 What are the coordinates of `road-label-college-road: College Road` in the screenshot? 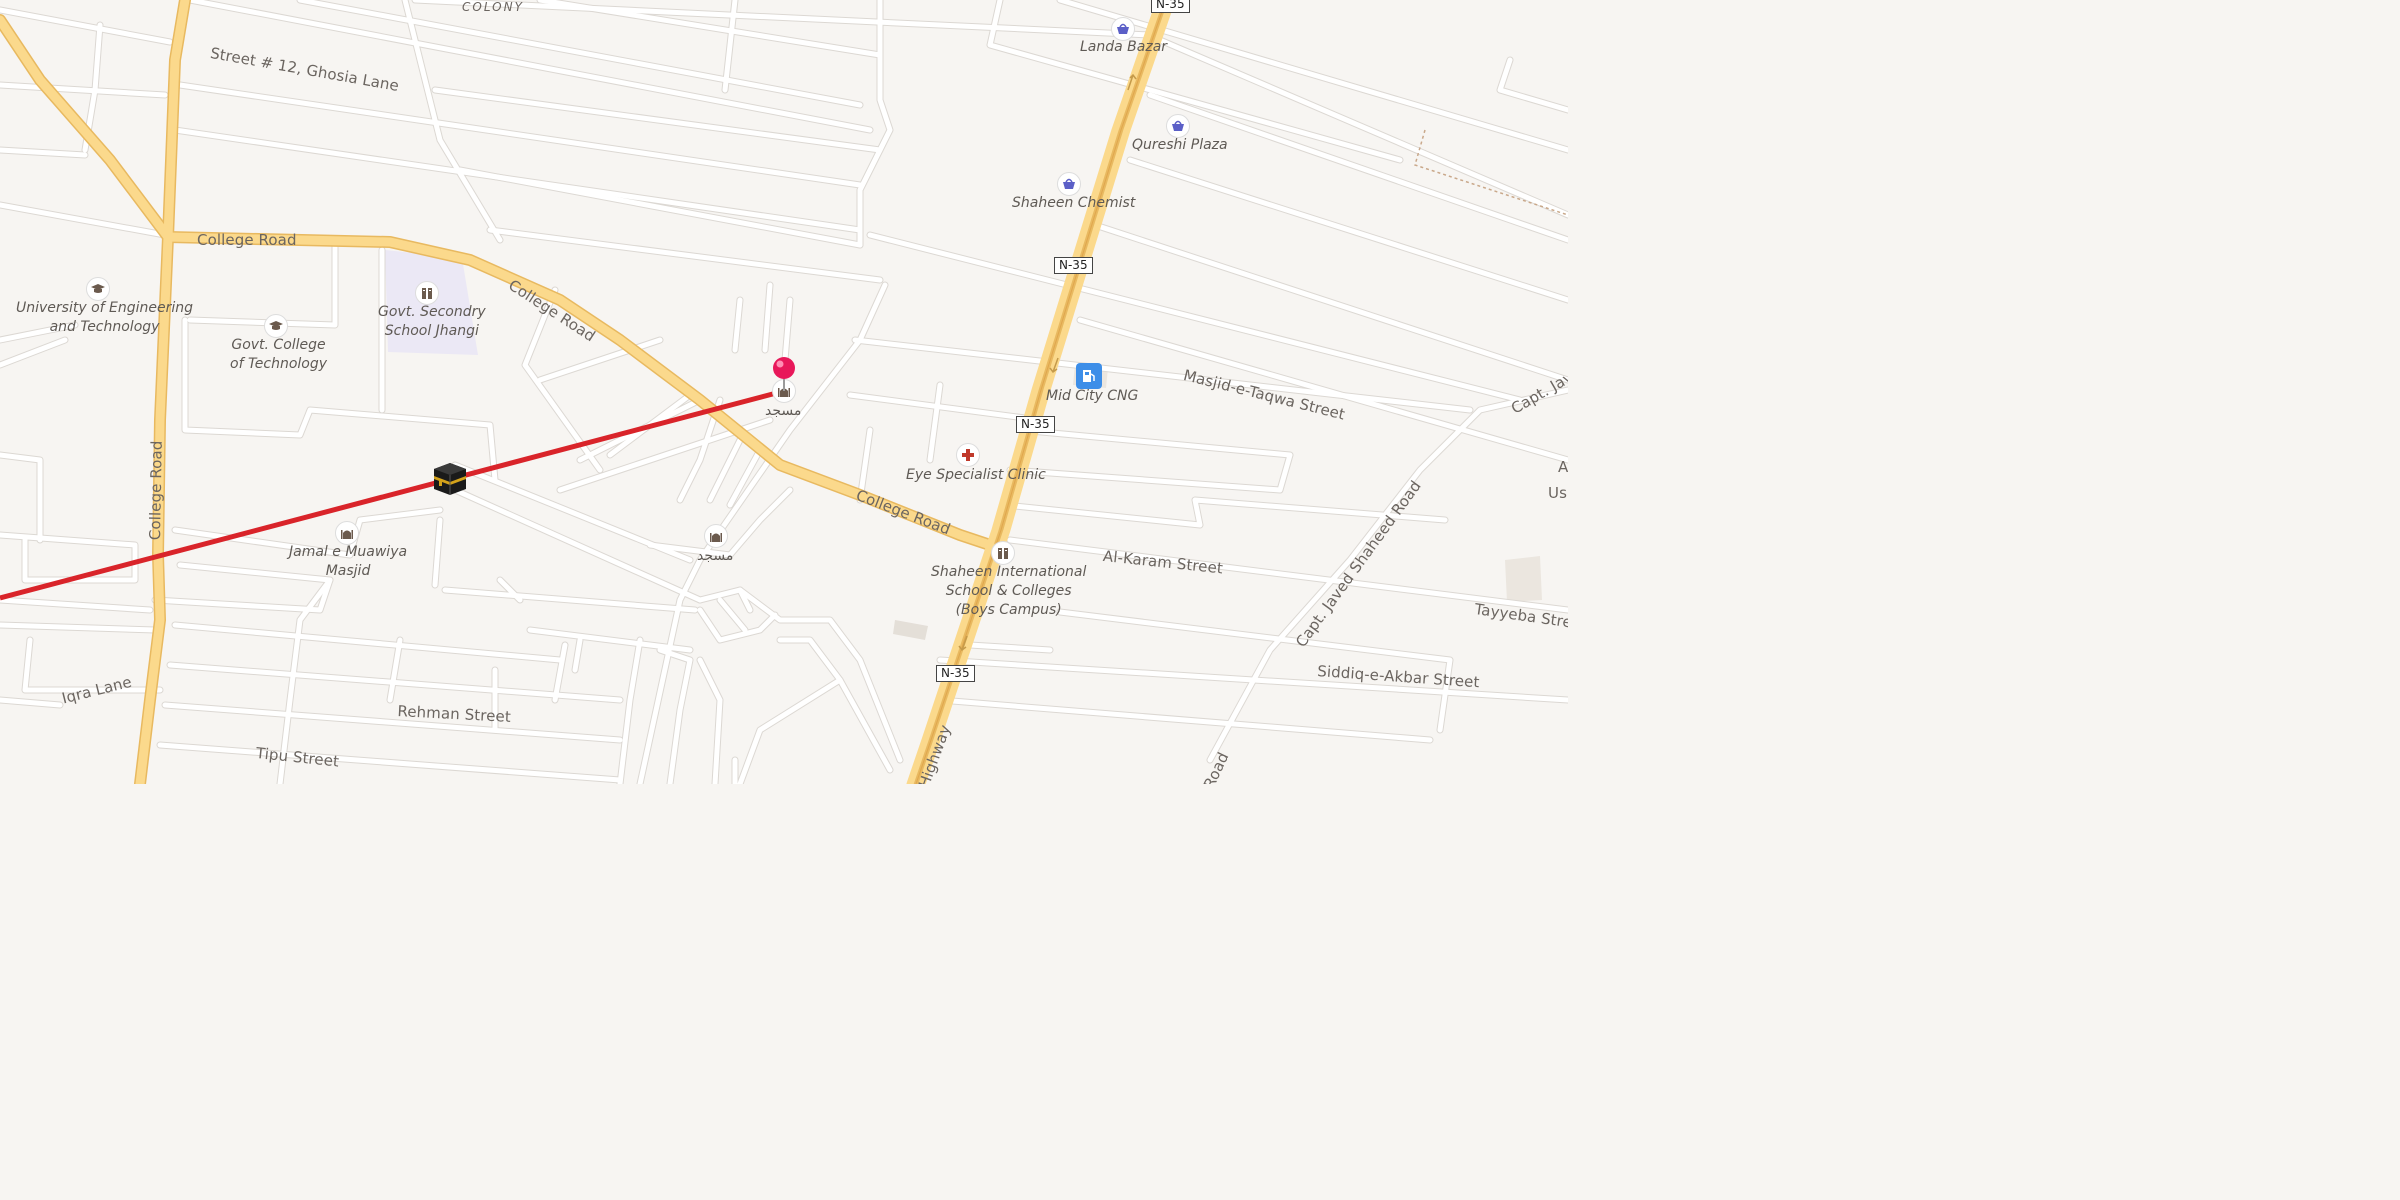 It's located at (247, 240).